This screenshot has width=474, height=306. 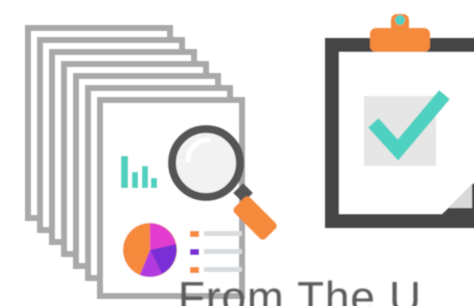 What do you see at coordinates (150, 250) in the screenshot?
I see `pie-chart-icon` at bounding box center [150, 250].